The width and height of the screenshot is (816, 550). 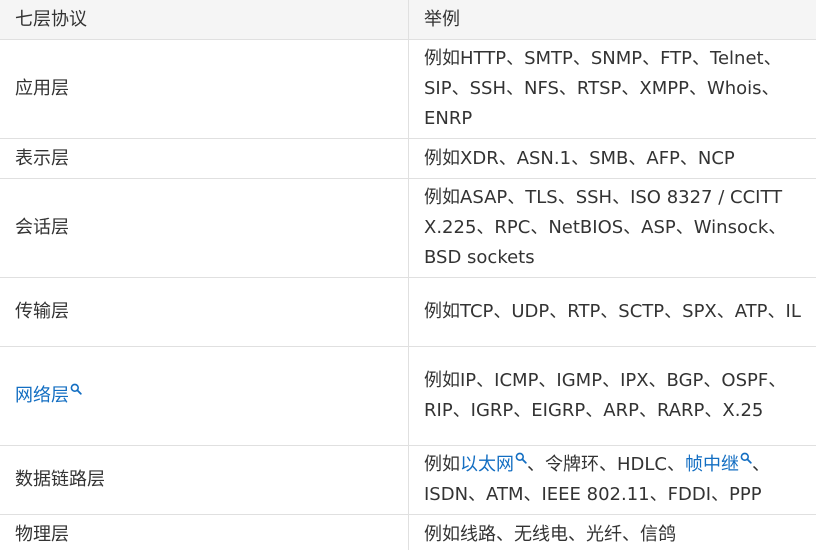 I want to click on layer-example: 例如XDR、ASN.1、SMB、AFP、NCP, so click(x=612, y=158).